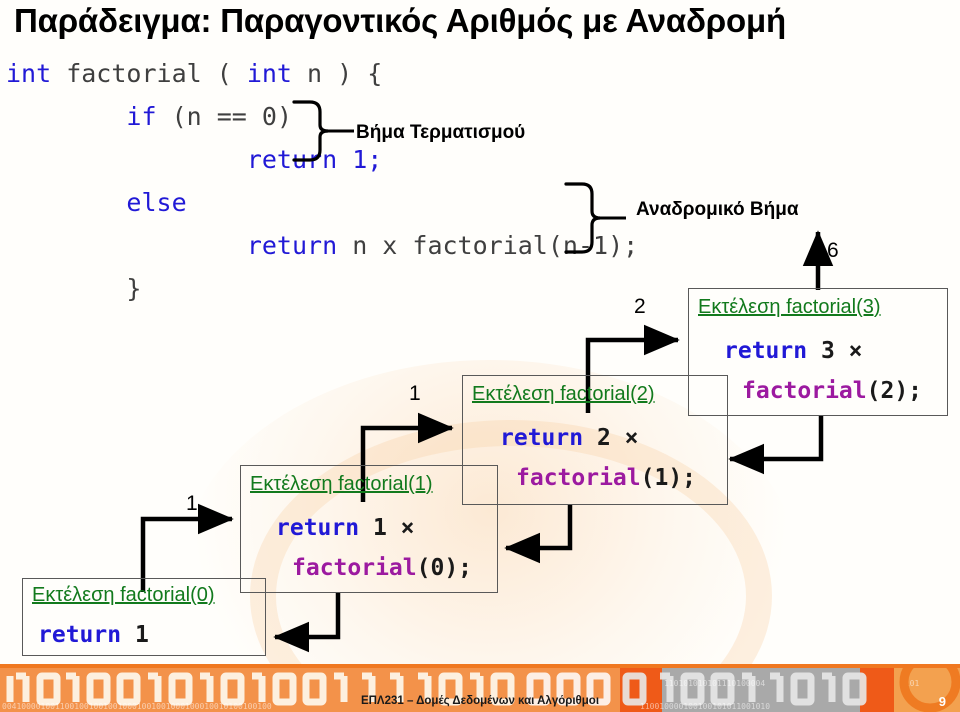 Image resolution: width=960 pixels, height=712 pixels. What do you see at coordinates (337, 73) in the screenshot?
I see `code-text-signature-end: n ) {` at bounding box center [337, 73].